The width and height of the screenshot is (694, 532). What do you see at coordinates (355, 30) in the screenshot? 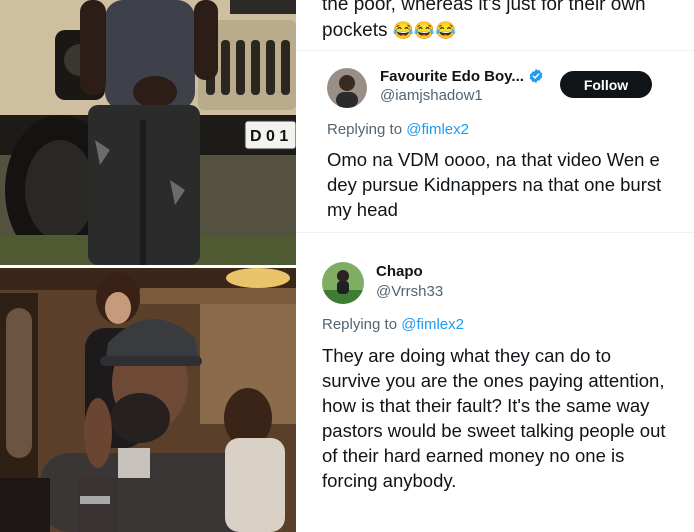
I see `original-tweet-last-word: pockets` at bounding box center [355, 30].